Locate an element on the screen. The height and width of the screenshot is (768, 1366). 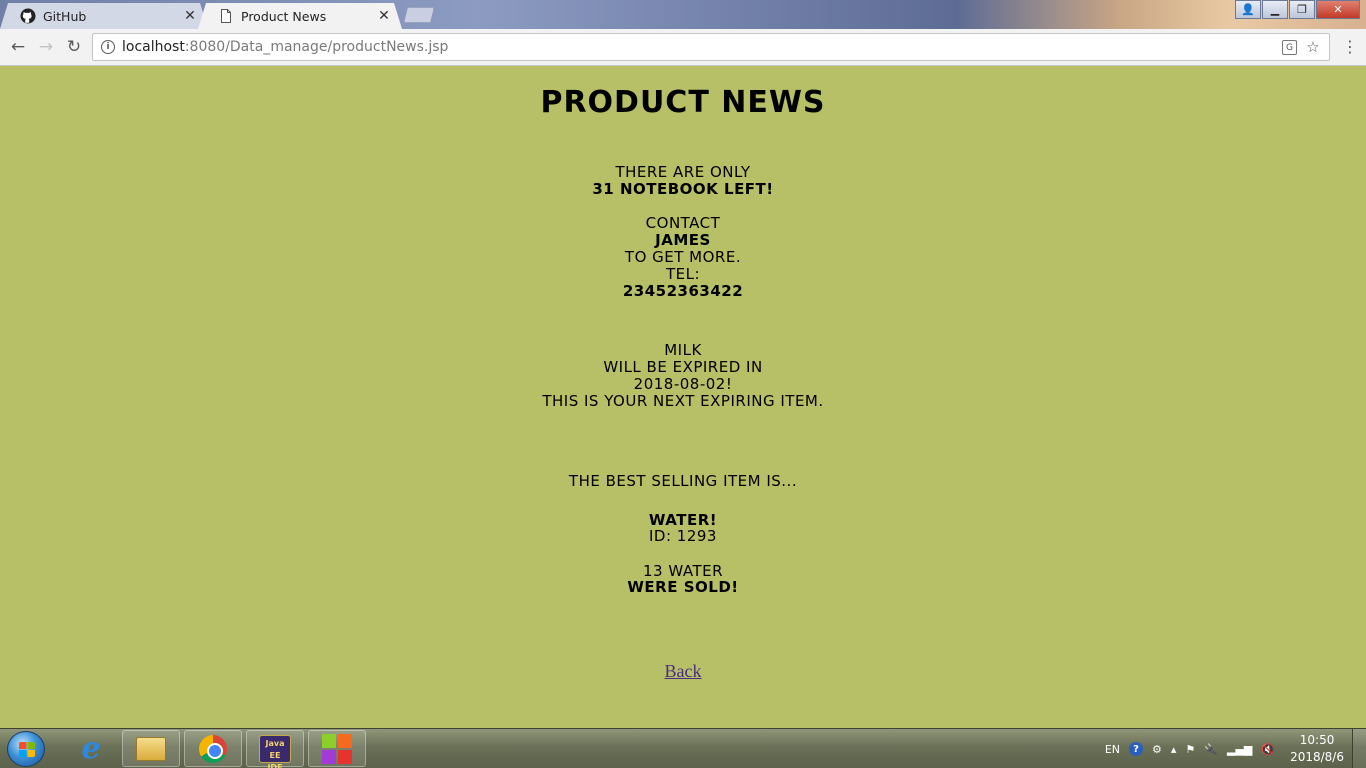
file-explorer-button is located at coordinates (151, 748).